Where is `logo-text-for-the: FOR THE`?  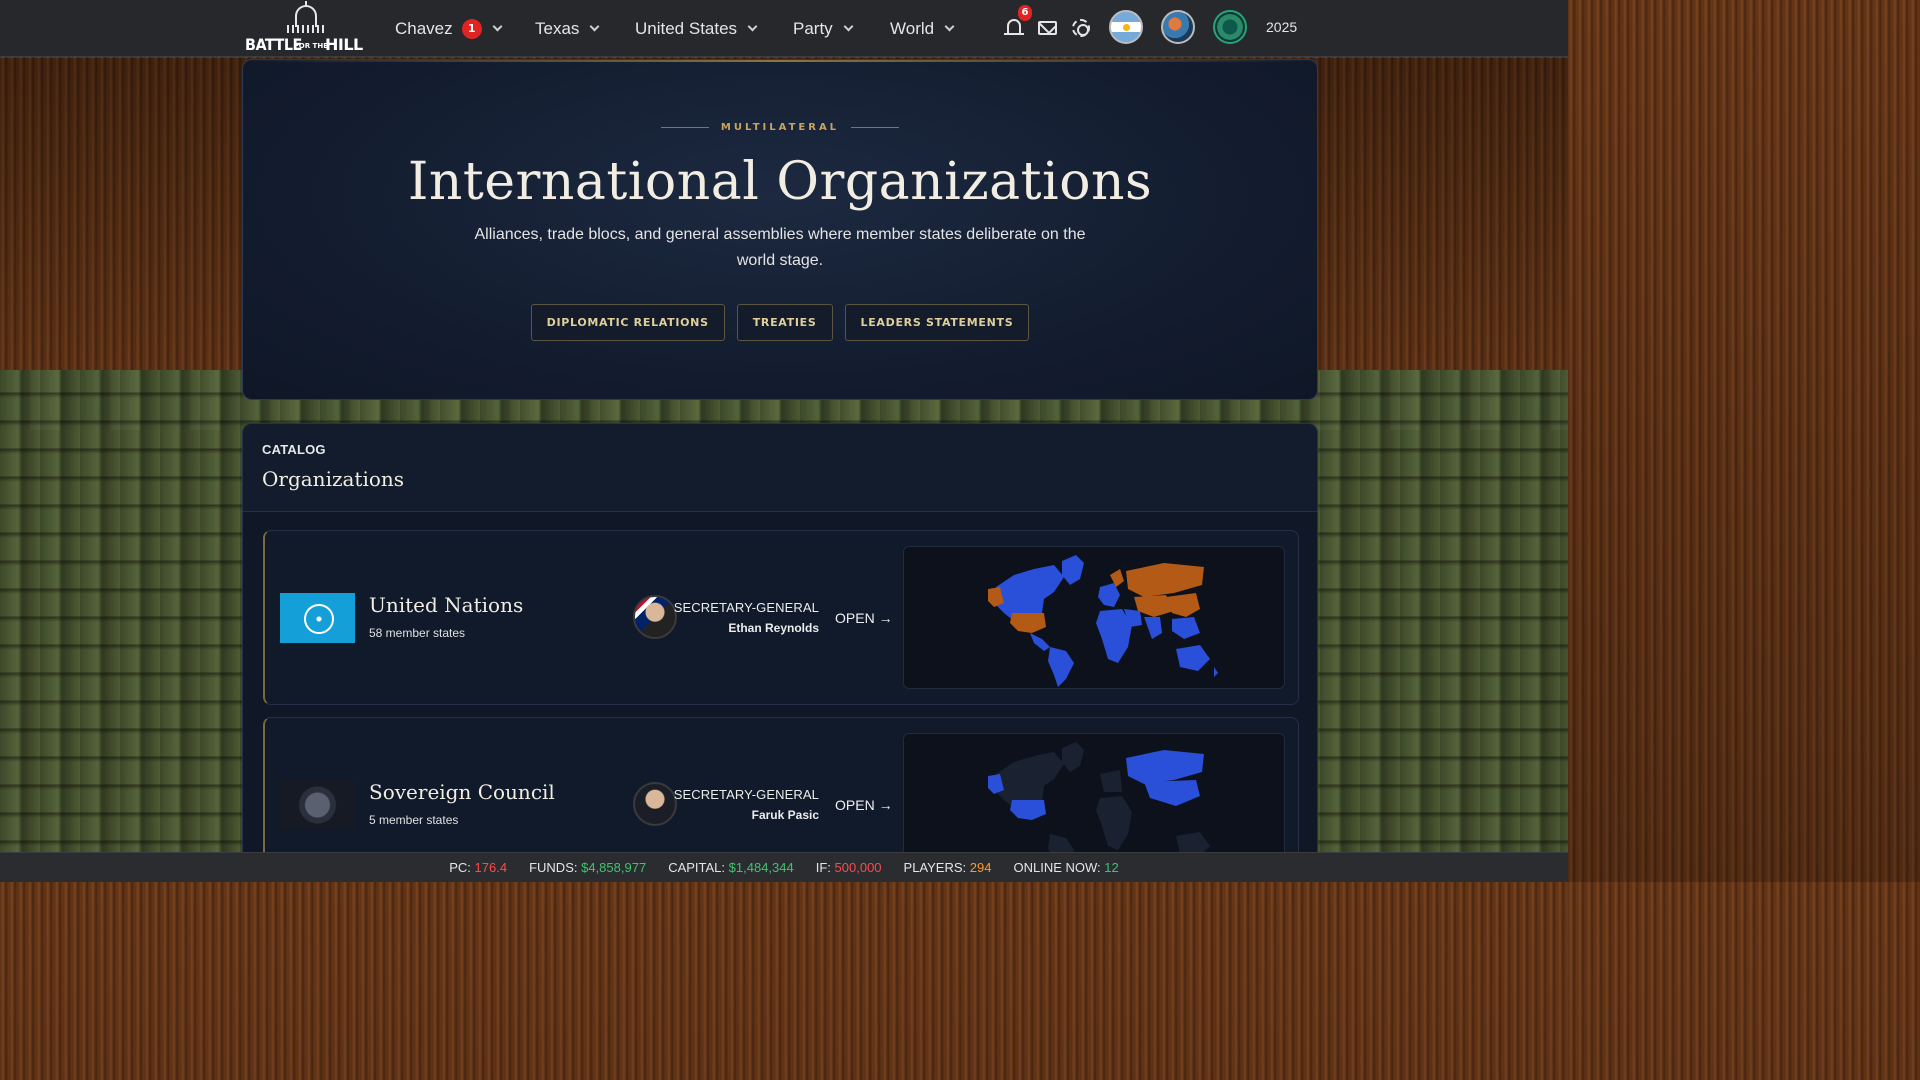 logo-text-for-the: FOR THE is located at coordinates (311, 46).